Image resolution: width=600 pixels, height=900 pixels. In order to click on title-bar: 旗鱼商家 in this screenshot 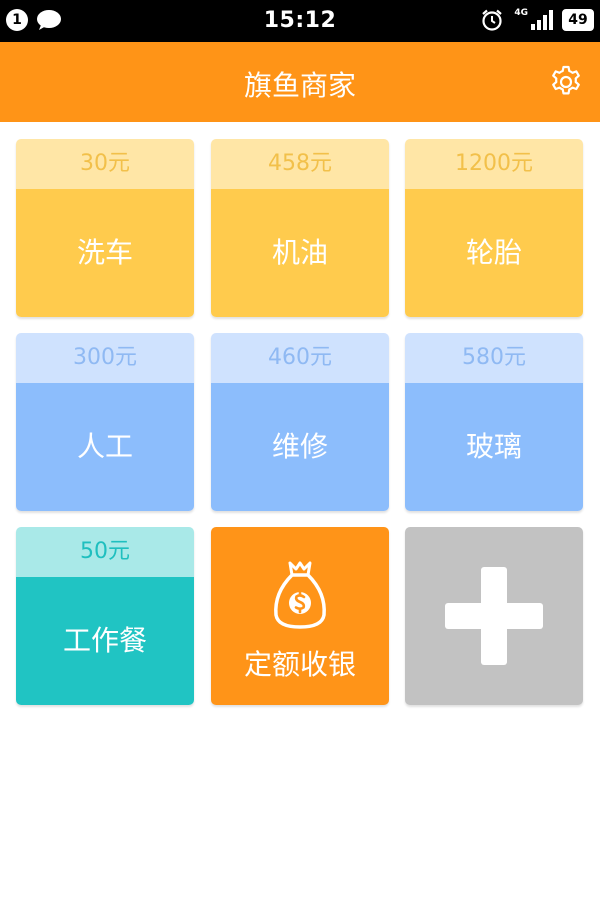, I will do `click(300, 82)`.